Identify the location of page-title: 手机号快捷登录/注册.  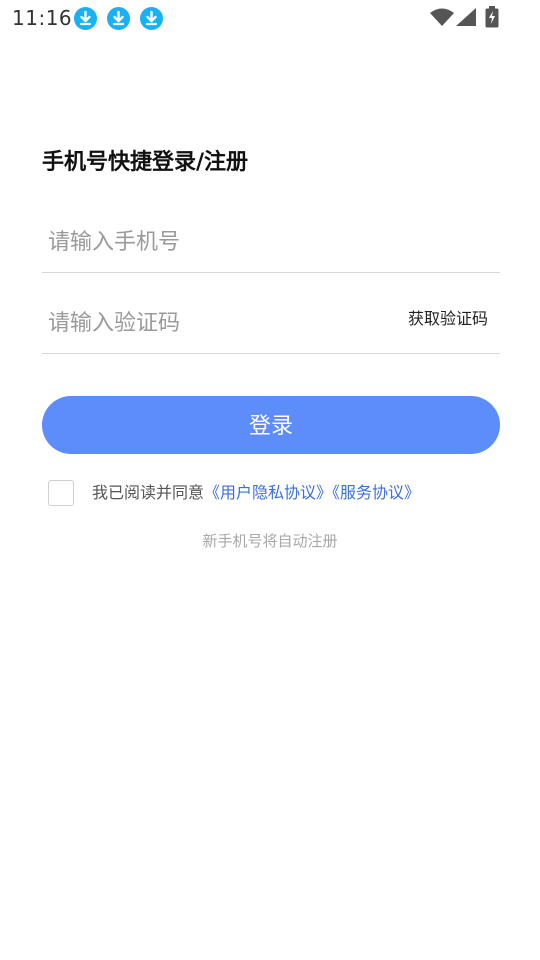
(145, 162).